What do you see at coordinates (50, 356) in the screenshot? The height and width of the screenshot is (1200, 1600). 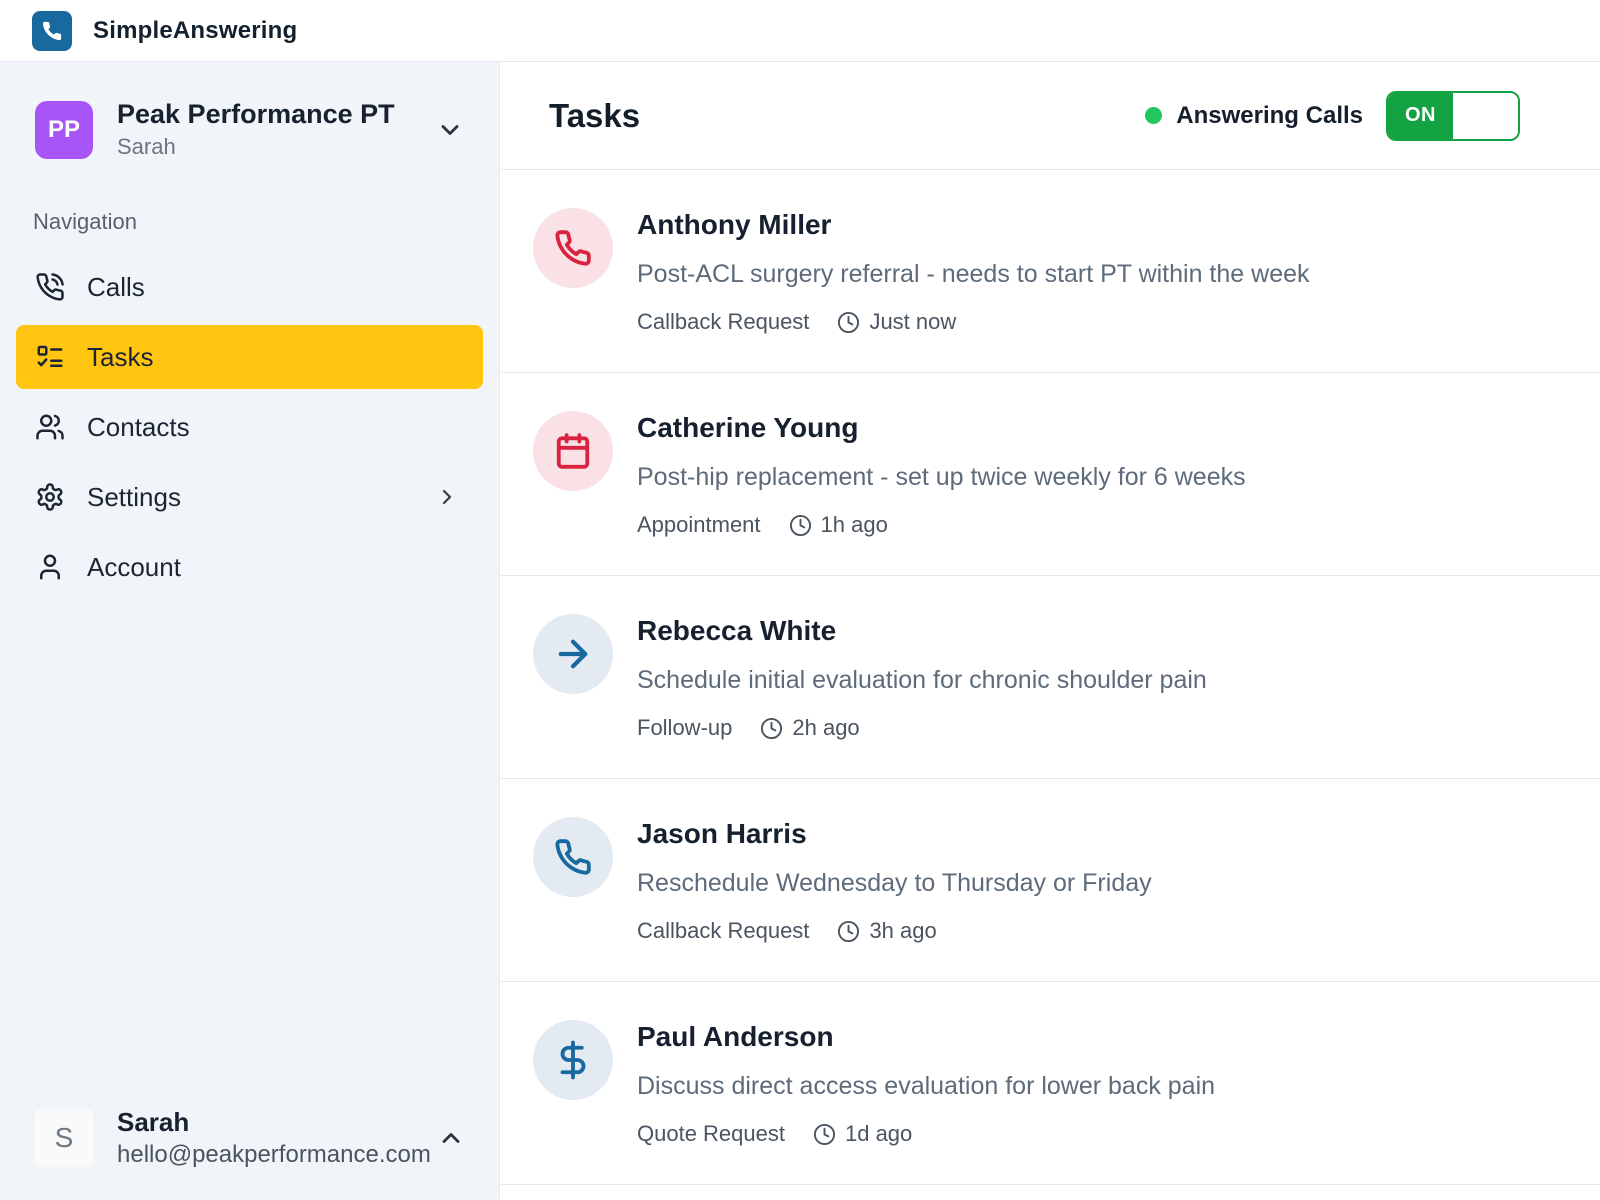 I see `list-todo-icon` at bounding box center [50, 356].